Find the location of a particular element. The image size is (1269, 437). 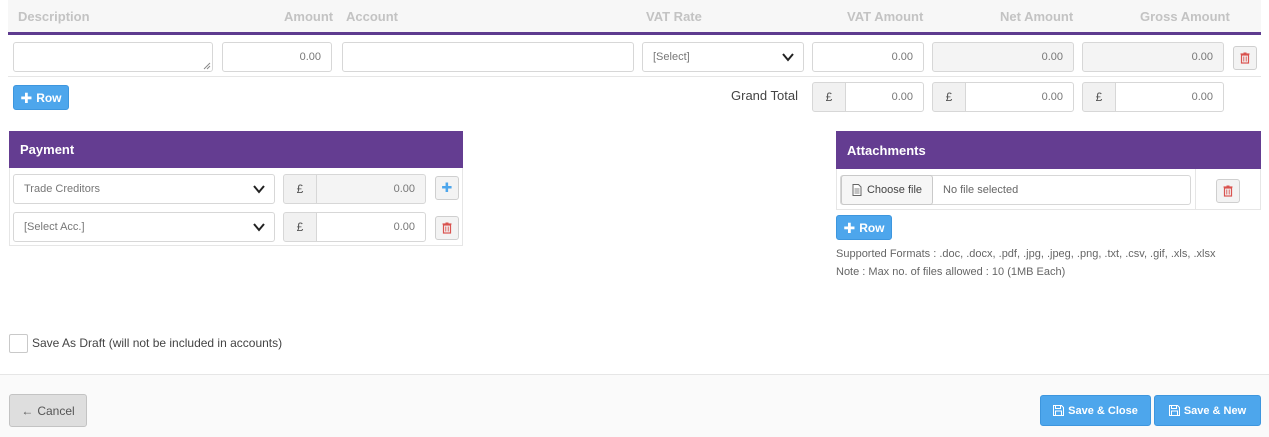

header-net-amount: Net Amount is located at coordinates (1037, 16).